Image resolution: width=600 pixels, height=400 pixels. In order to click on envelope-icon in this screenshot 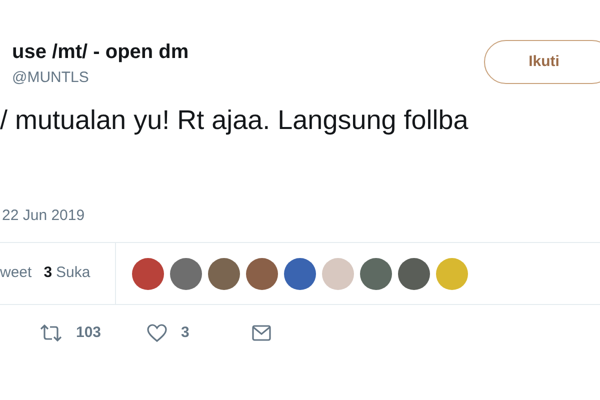, I will do `click(261, 333)`.